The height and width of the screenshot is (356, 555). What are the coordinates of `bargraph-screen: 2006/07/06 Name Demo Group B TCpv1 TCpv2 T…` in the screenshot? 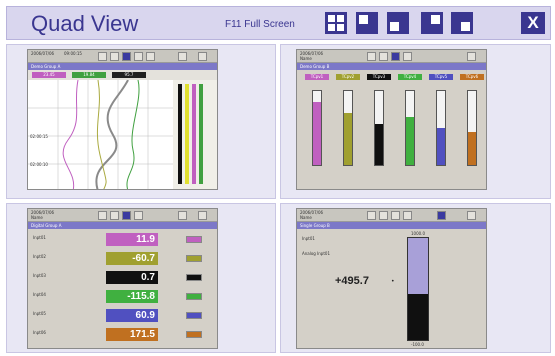 It's located at (391, 119).